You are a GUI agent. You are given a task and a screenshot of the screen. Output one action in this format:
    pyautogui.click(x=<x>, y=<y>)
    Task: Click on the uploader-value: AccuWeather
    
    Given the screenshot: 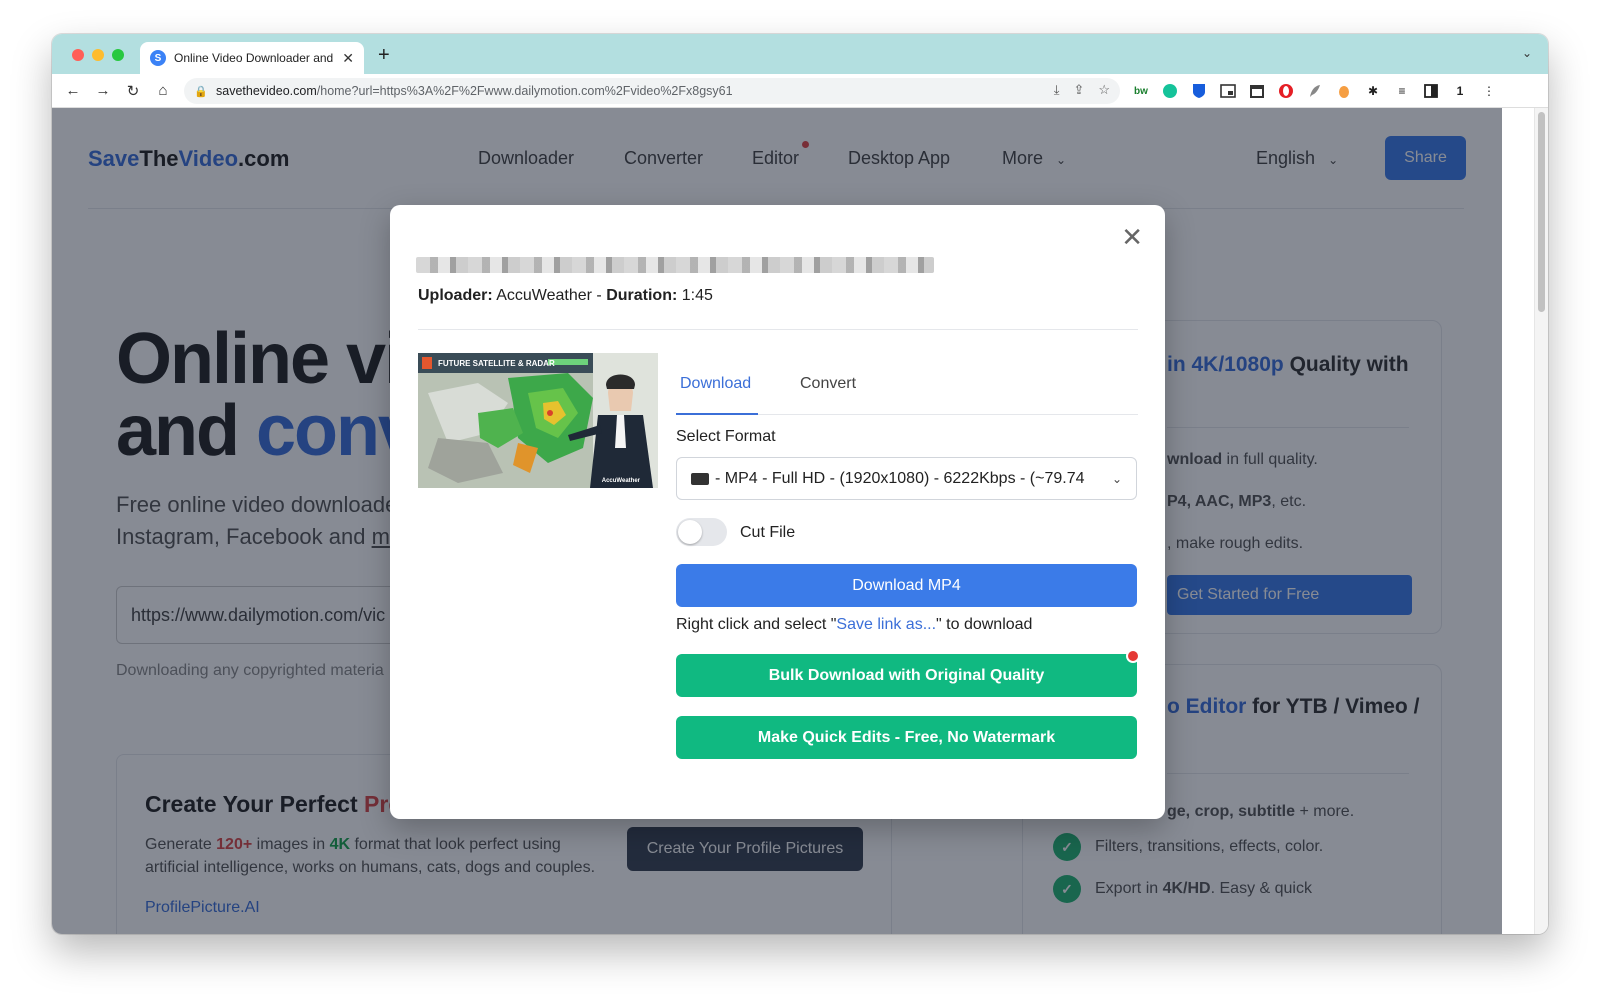 What is the action you would take?
    pyautogui.click(x=544, y=295)
    